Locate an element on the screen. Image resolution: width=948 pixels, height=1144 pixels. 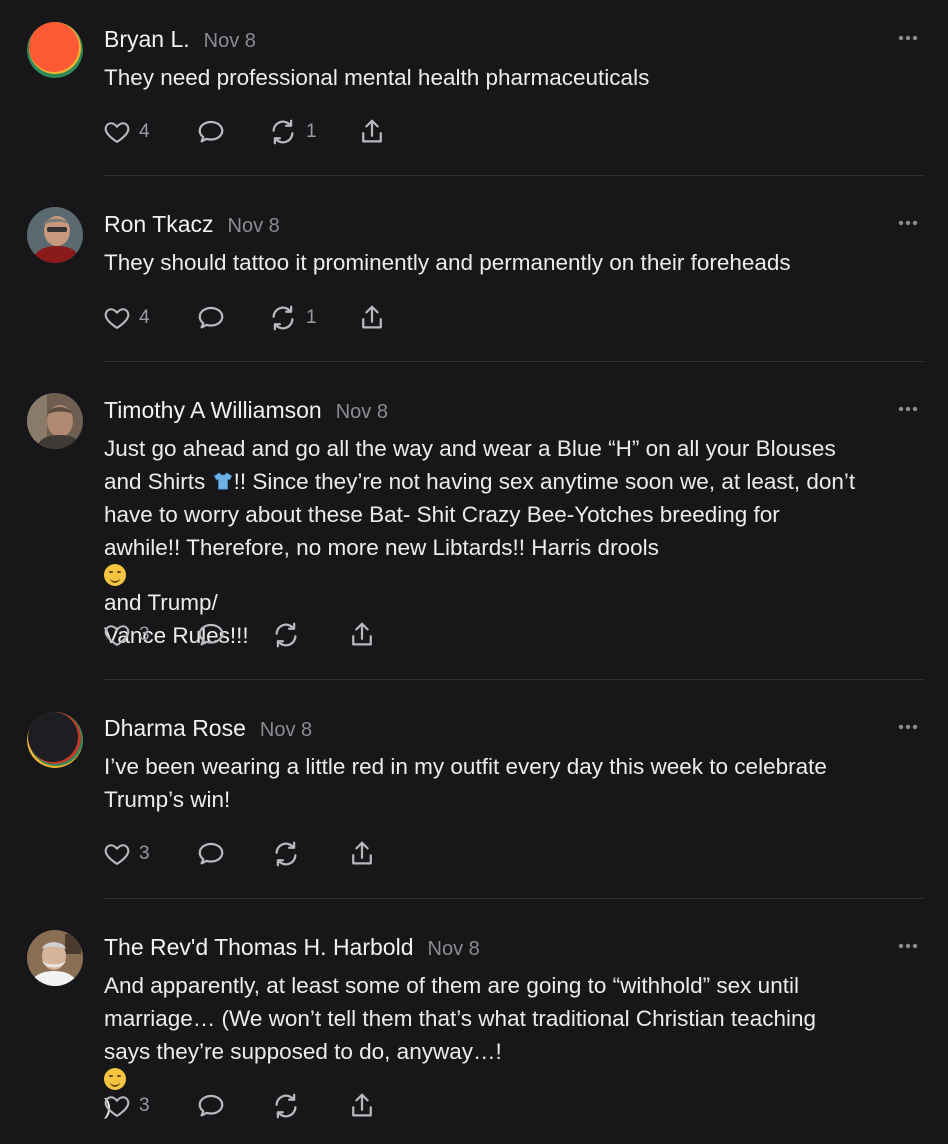
author-name: Ron Tkacz is located at coordinates (159, 224).